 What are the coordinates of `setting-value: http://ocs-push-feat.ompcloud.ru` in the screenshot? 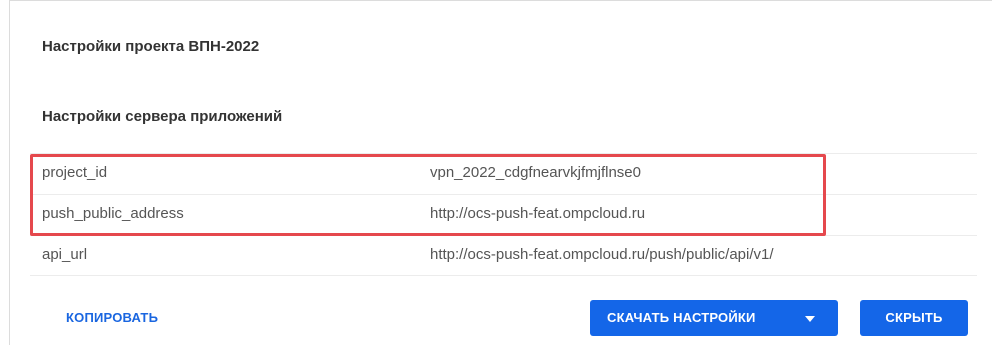 It's located at (538, 213).